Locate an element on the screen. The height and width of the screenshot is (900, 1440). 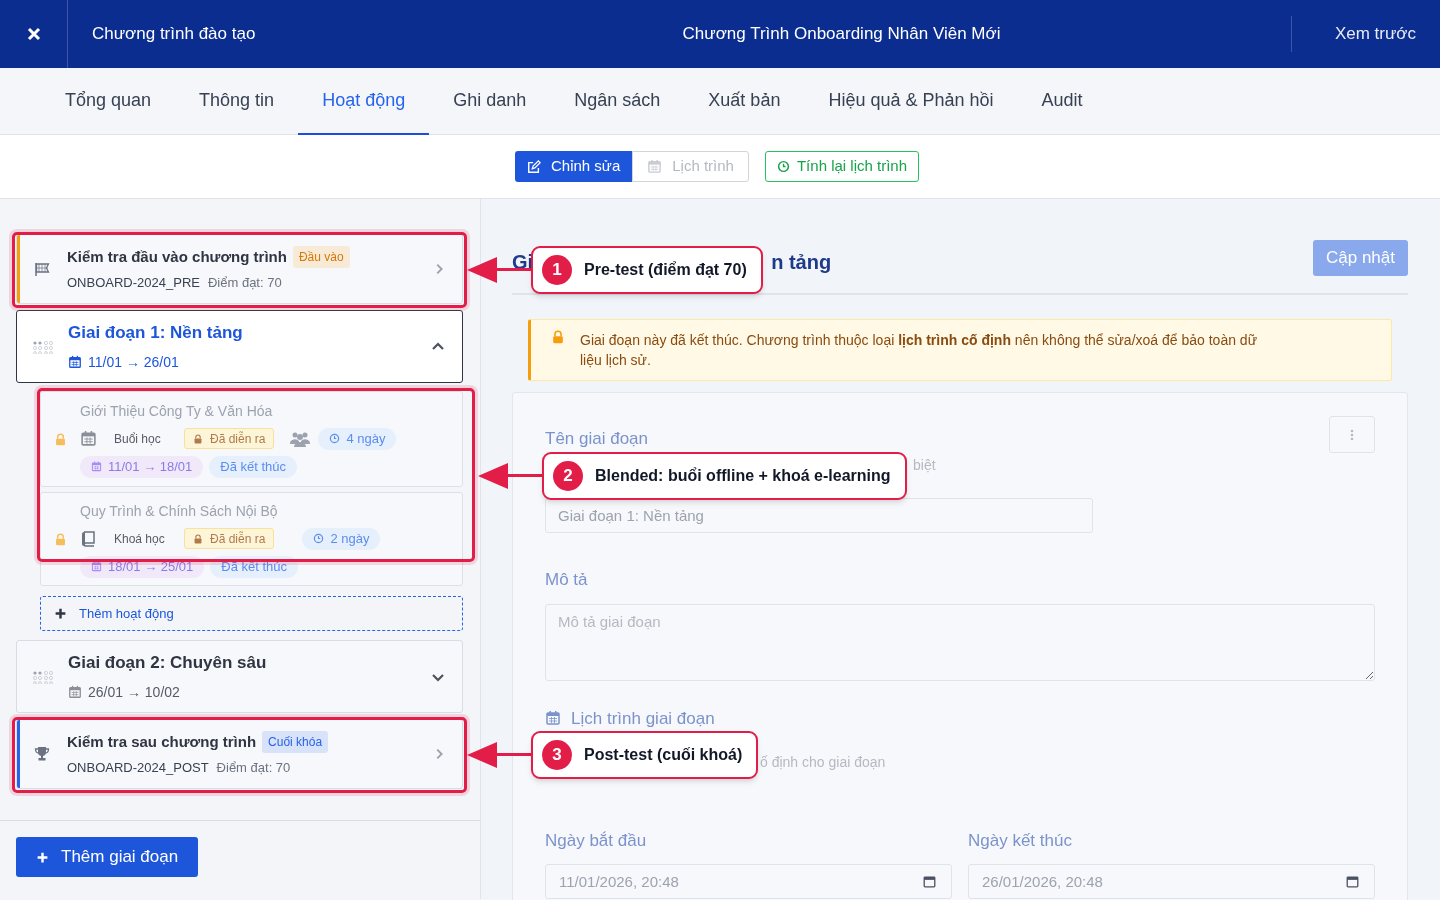
test-title: Kiểm tra sau chương trình is located at coordinates (162, 741).